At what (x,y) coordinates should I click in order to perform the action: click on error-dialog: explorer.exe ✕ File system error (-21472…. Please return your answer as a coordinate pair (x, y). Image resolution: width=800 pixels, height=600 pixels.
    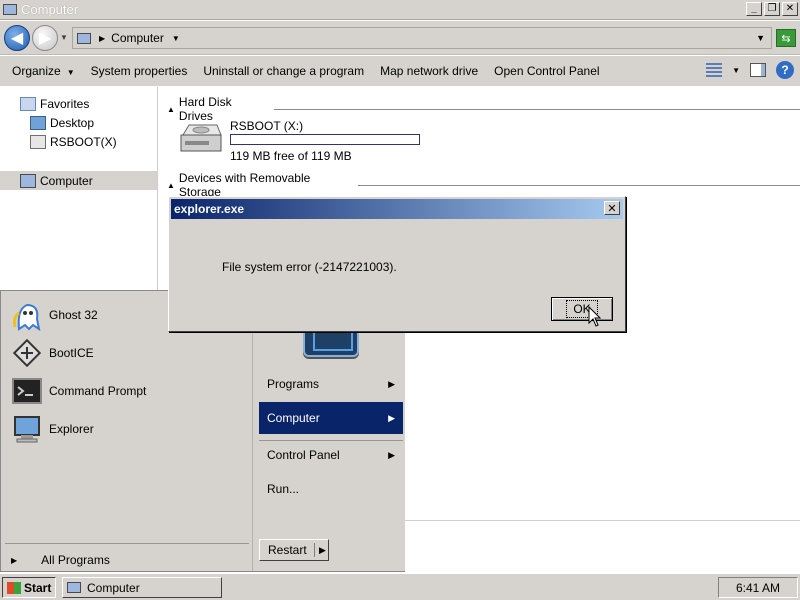
    Looking at the image, I should click on (397, 264).